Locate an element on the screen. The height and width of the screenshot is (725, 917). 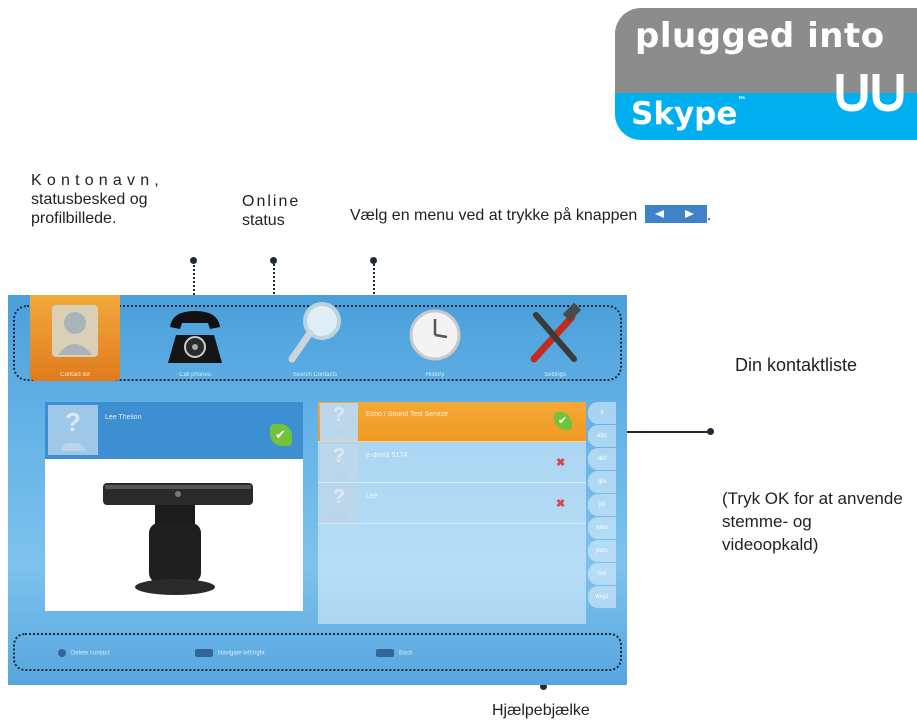
index-tab: # is located at coordinates (602, 413).